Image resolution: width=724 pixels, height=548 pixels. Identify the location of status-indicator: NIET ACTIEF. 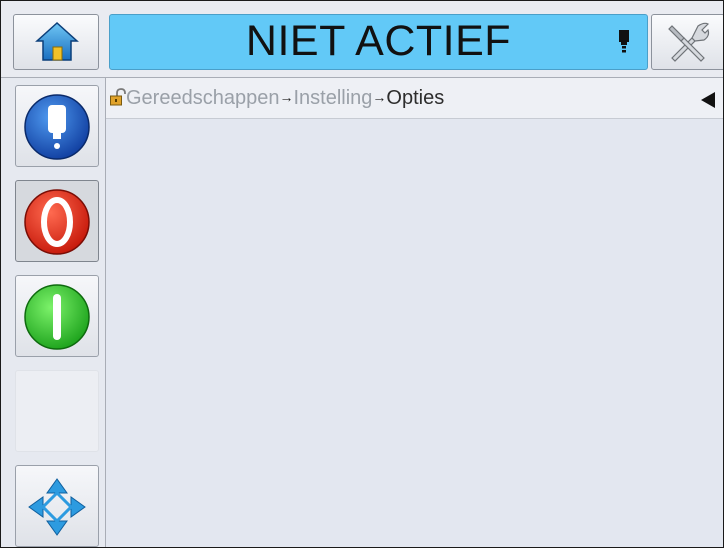
(378, 42).